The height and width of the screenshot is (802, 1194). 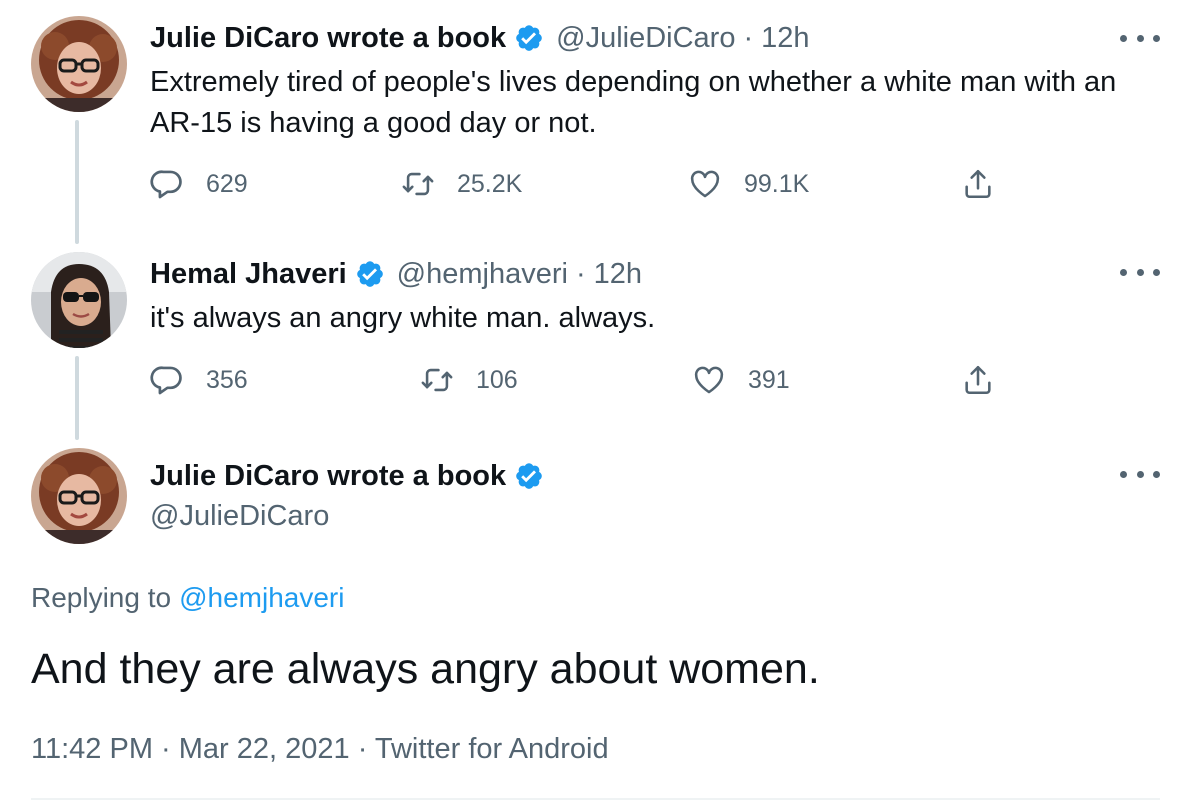 I want to click on replying-label: Replying to, so click(x=101, y=597).